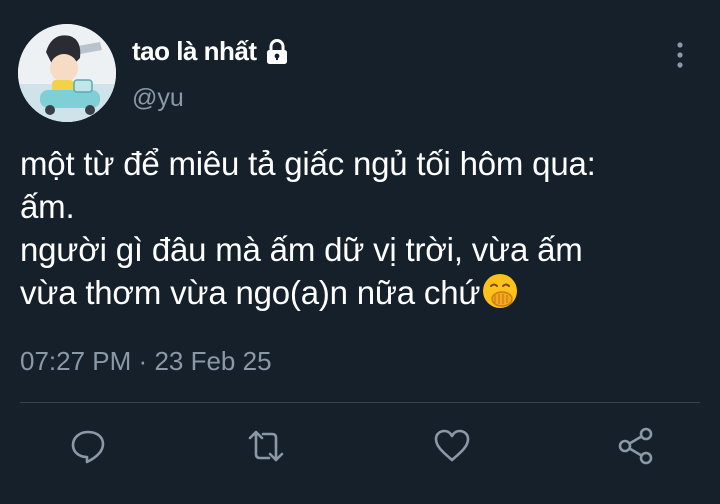 This screenshot has height=504, width=720. Describe the element at coordinates (360, 402) in the screenshot. I see `divider` at that location.